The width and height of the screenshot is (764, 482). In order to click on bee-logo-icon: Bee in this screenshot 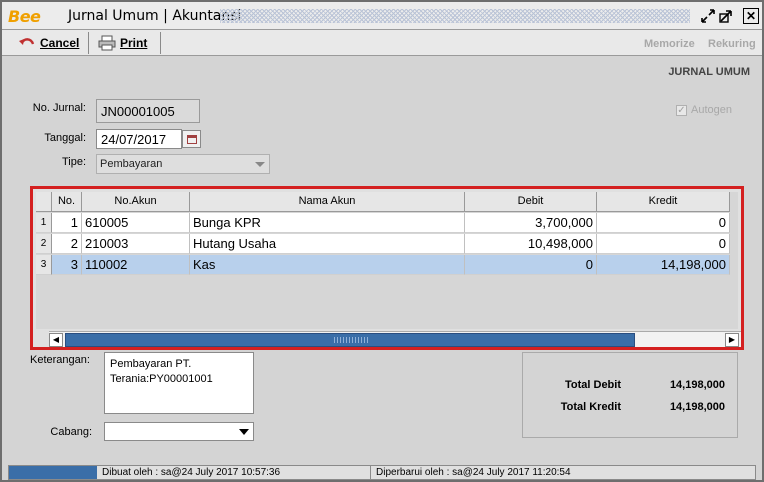, I will do `click(24, 16)`.